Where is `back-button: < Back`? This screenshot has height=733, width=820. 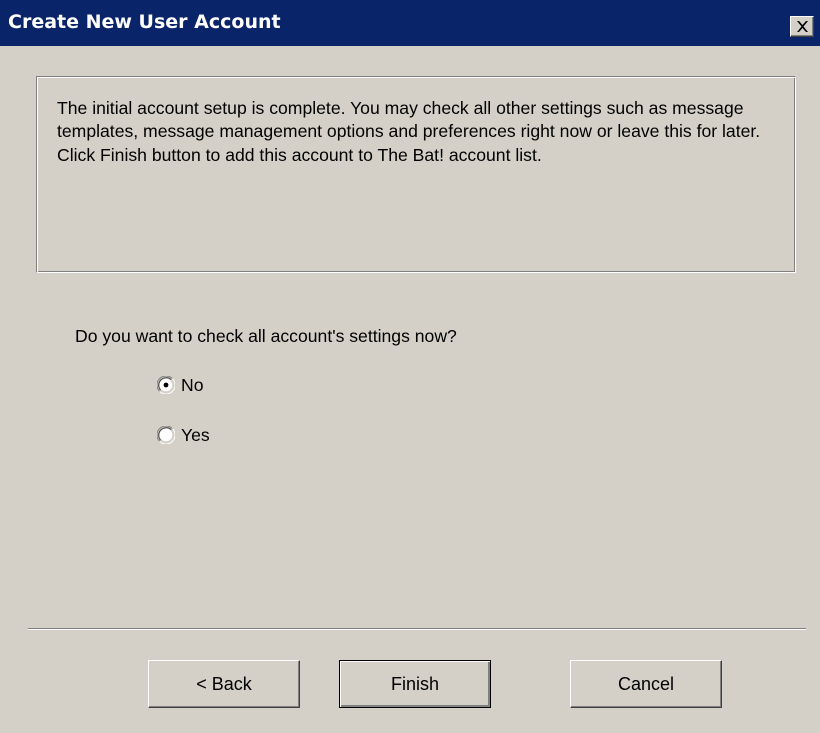 back-button: < Back is located at coordinates (224, 684).